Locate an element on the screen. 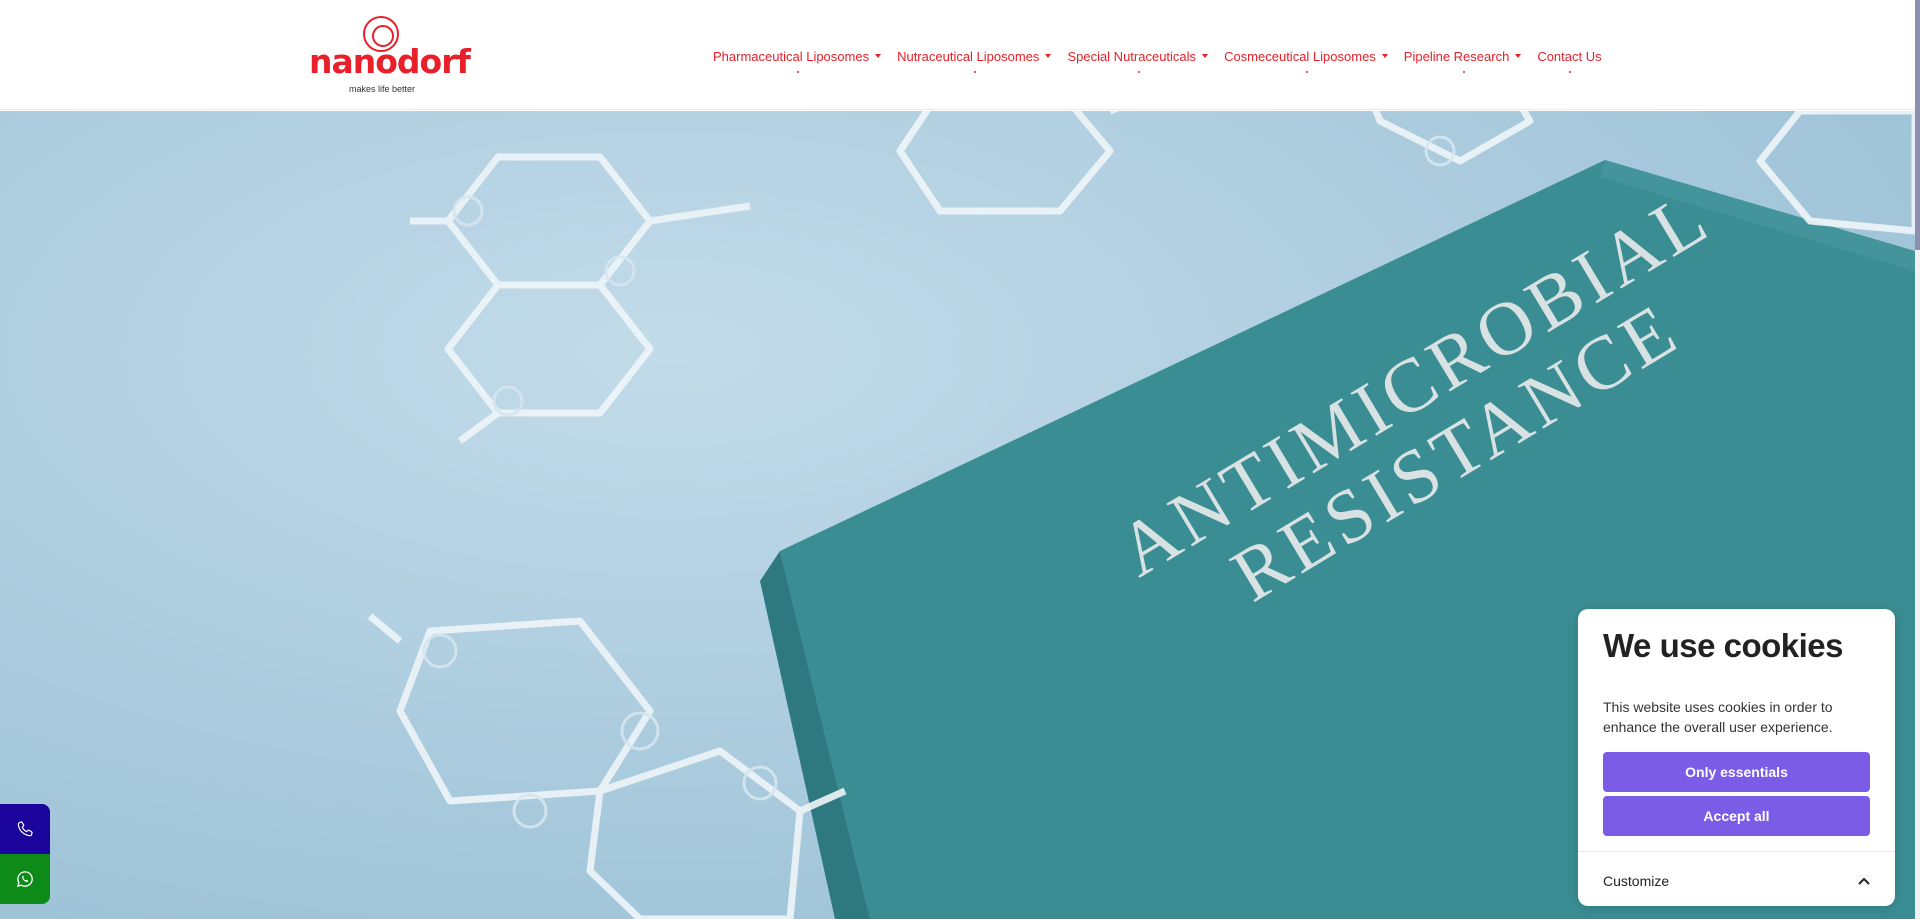 This screenshot has width=1920, height=919. nav-label: Pipeline Research is located at coordinates (1456, 56).